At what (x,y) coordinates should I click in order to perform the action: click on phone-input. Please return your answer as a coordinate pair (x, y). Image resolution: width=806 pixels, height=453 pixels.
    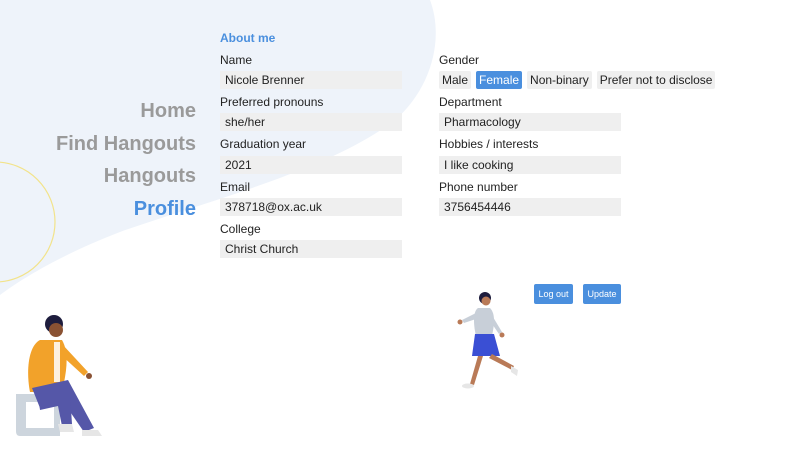
    Looking at the image, I should click on (530, 207).